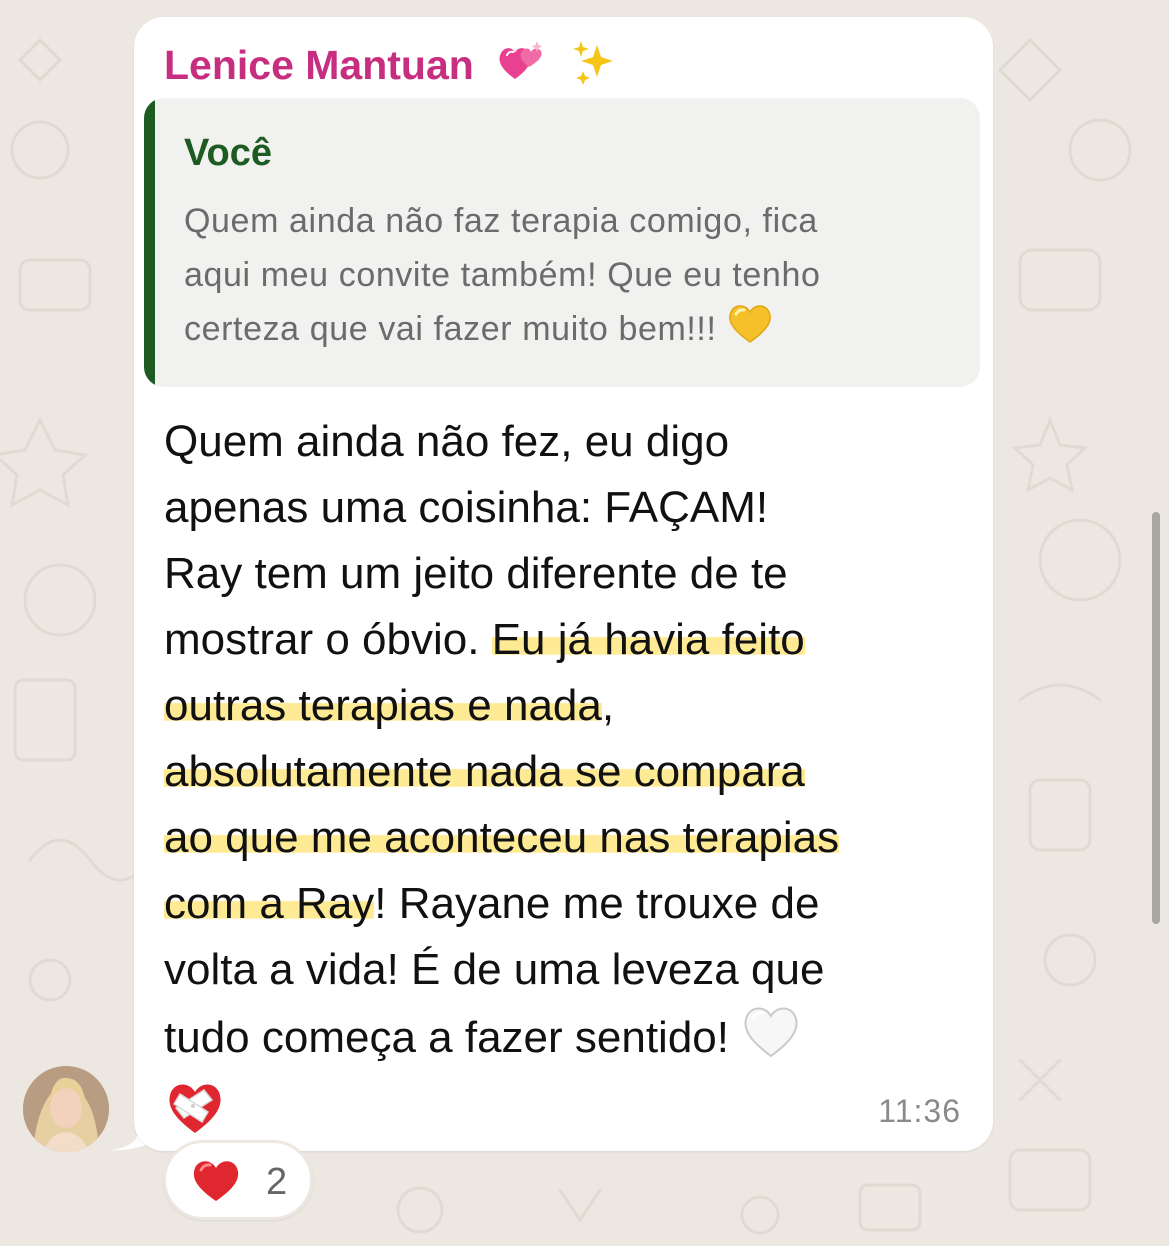 The image size is (1169, 1246). Describe the element at coordinates (447, 441) in the screenshot. I see `message-line: Quem ainda não fez, eu digo` at that location.